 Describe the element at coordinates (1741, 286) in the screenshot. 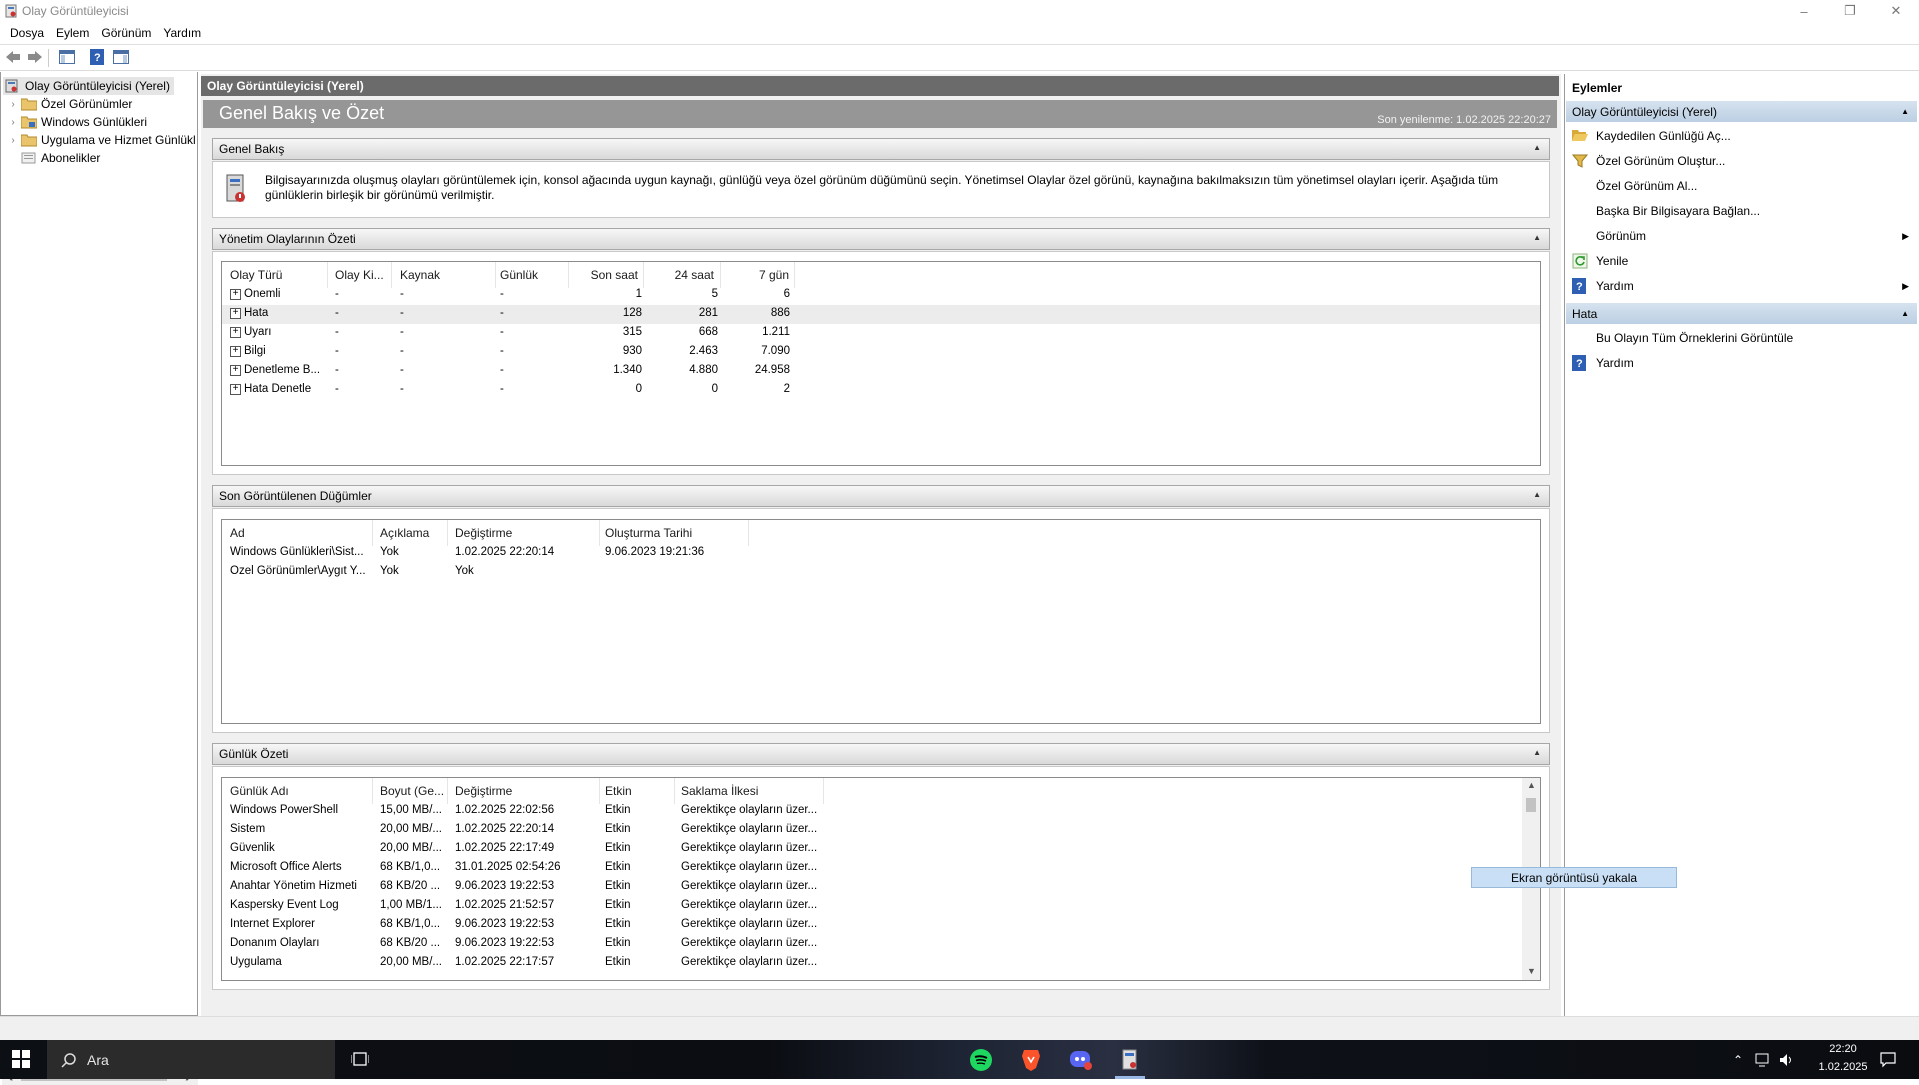

I see `action-item: ? Yardım ▶` at that location.